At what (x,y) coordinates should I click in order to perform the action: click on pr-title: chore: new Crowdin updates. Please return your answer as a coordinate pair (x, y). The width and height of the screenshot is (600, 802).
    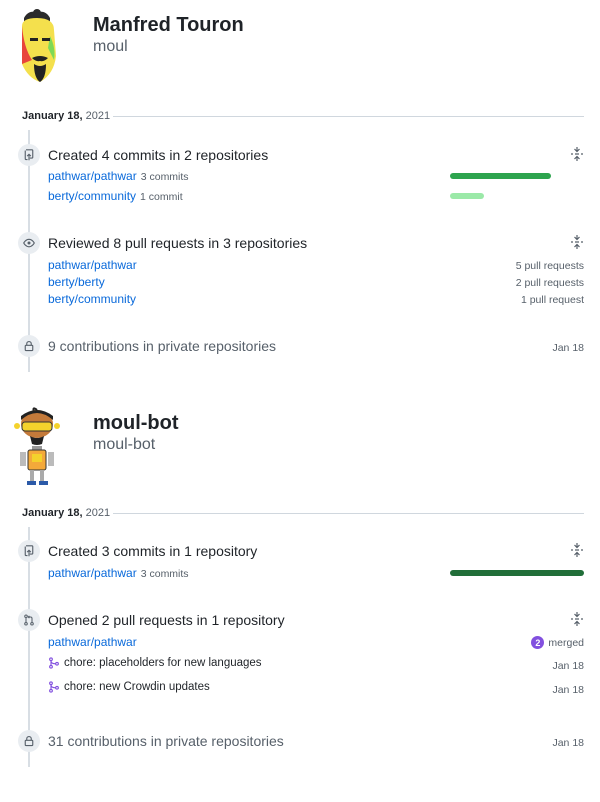
    Looking at the image, I should click on (137, 687).